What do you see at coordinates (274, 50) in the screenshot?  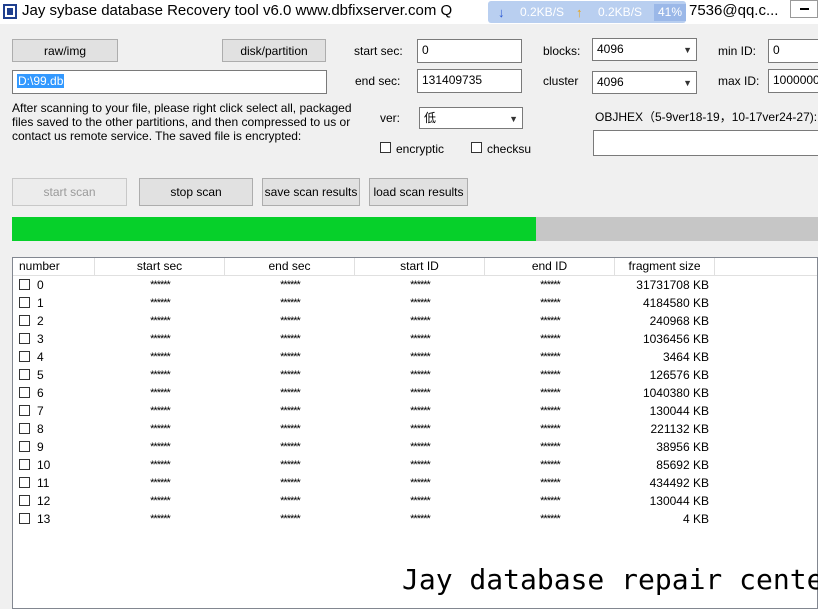 I see `disk-partition-button: disk/partition` at bounding box center [274, 50].